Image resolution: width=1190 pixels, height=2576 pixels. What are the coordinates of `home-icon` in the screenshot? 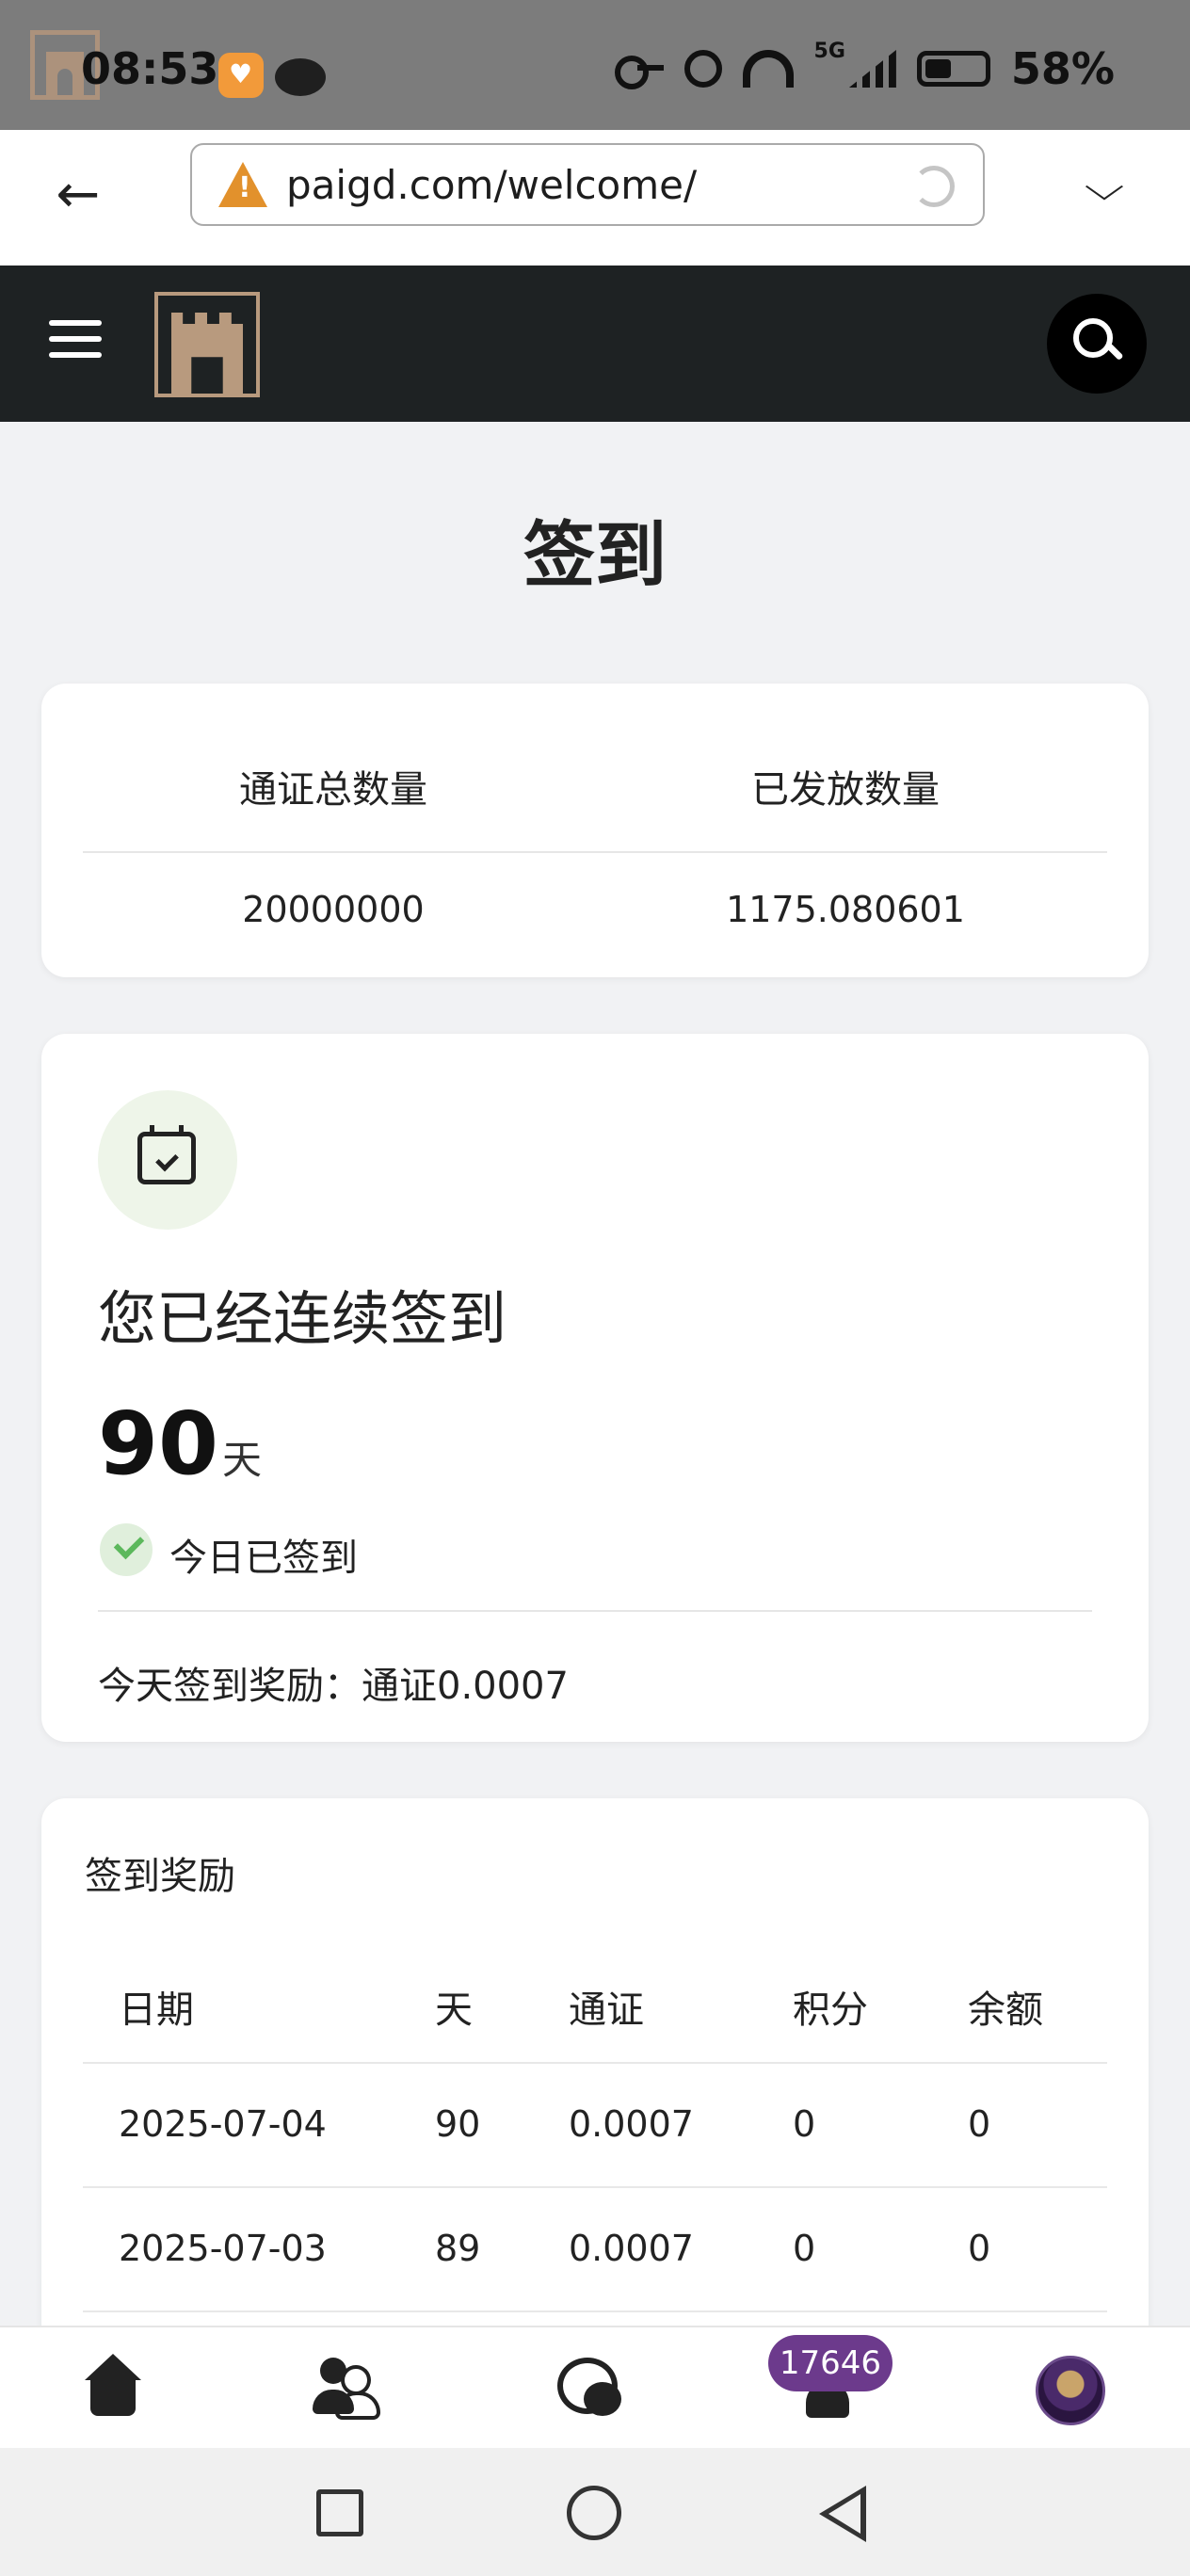 It's located at (113, 2389).